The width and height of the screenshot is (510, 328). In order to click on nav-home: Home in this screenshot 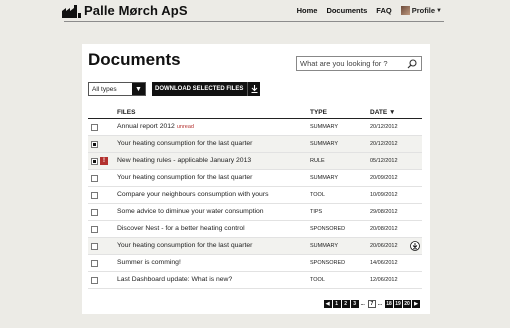, I will do `click(307, 10)`.